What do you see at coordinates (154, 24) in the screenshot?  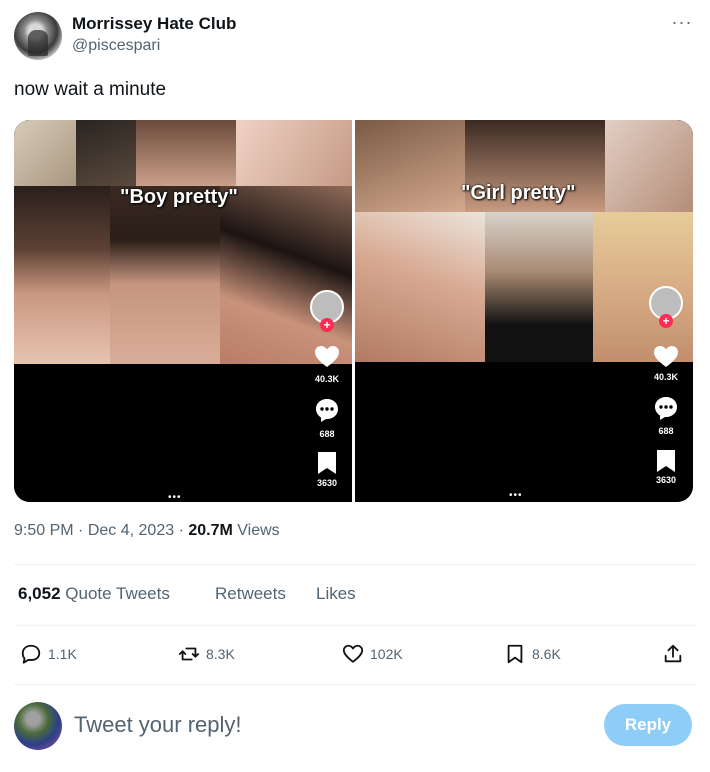 I see `author-name: Morrissey Hate Club` at bounding box center [154, 24].